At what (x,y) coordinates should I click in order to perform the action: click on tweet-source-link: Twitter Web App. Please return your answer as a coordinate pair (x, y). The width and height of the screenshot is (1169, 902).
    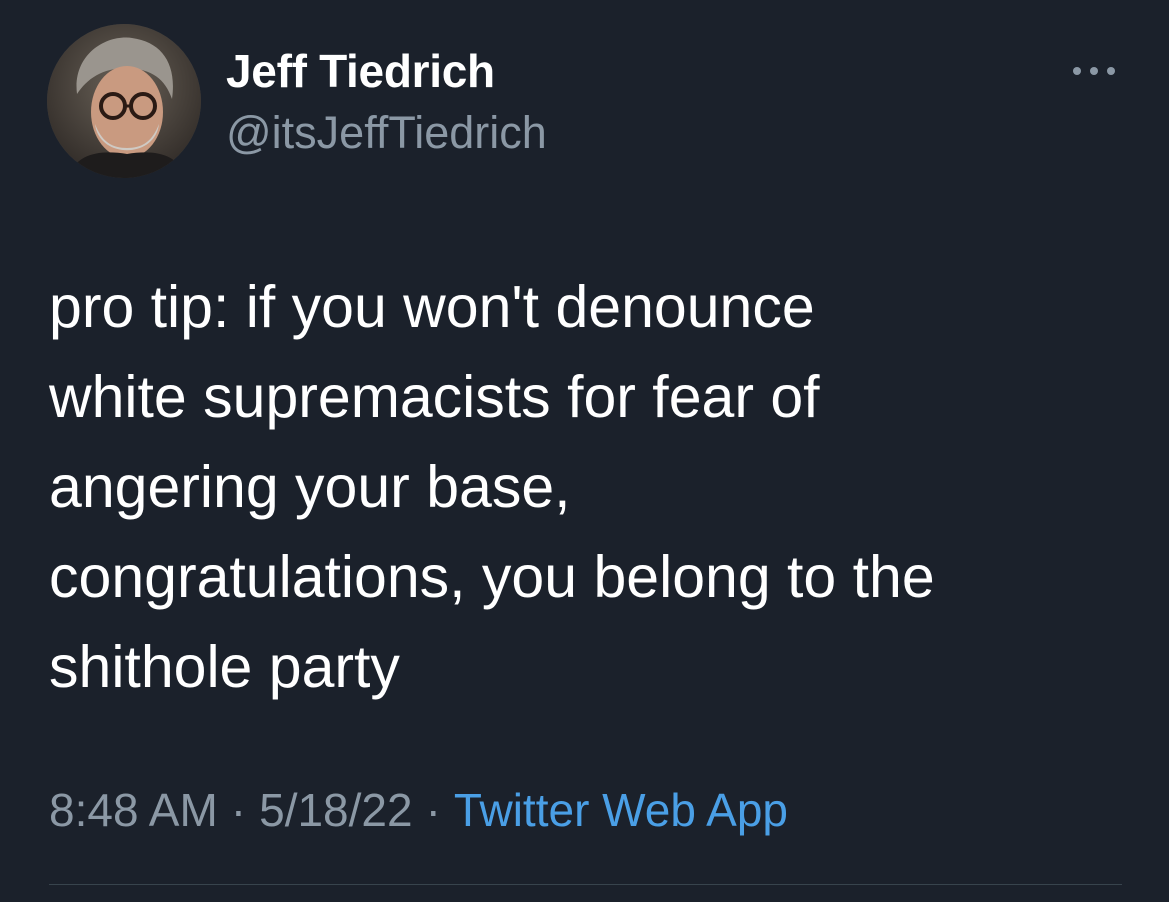
    Looking at the image, I should click on (621, 810).